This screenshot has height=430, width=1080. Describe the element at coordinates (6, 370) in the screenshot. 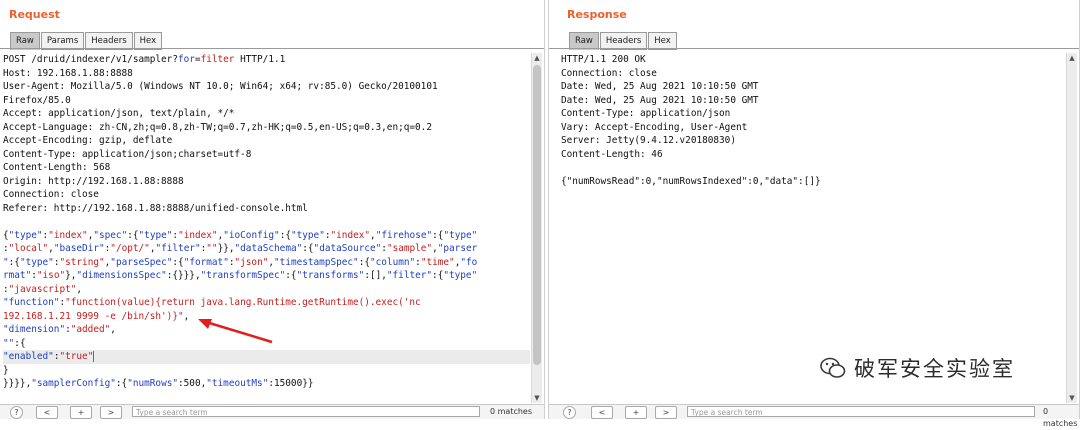

I see `request-body-line: }` at that location.